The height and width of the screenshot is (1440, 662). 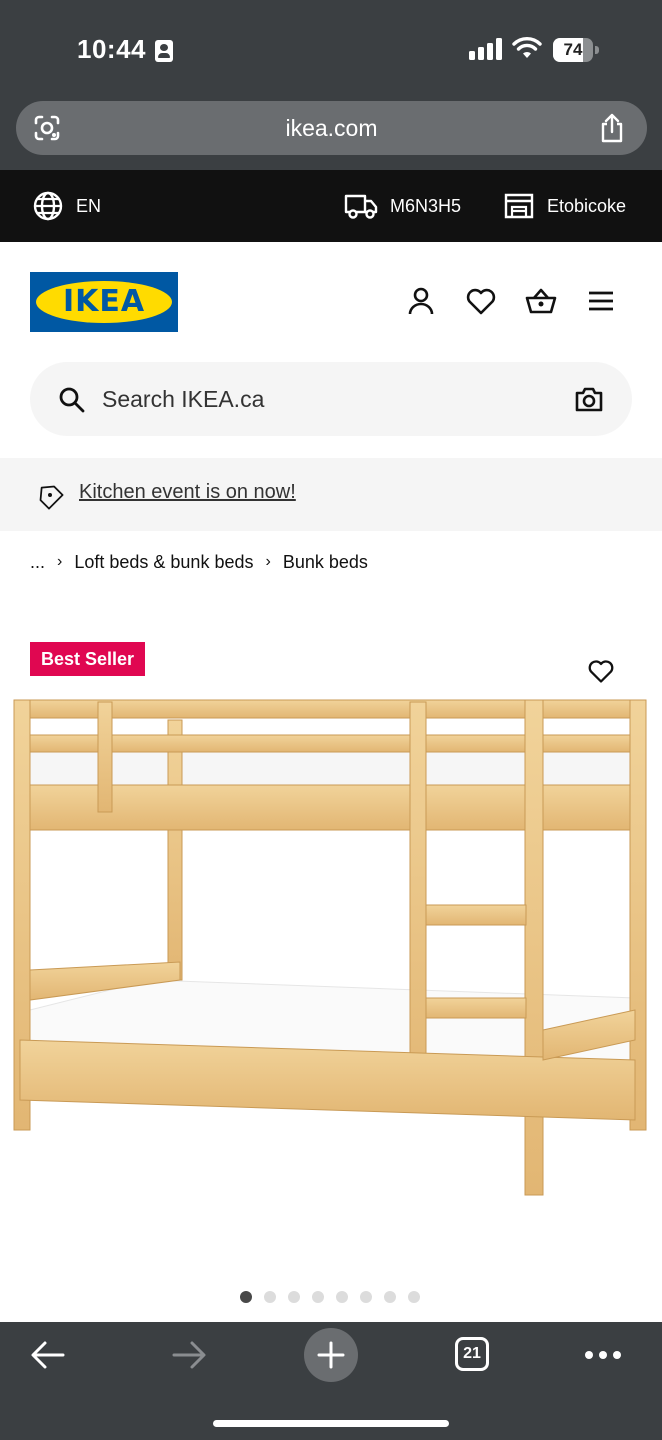 I want to click on delivery-postal-code: M6N3H5, so click(x=402, y=206).